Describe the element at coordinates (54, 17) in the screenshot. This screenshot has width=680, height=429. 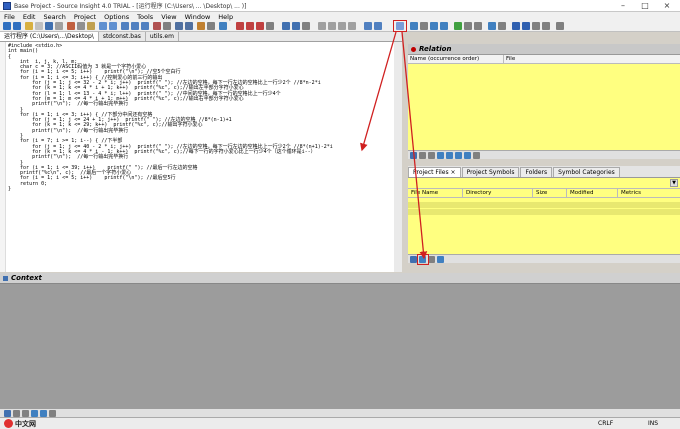
I see `menu-search: Search` at that location.